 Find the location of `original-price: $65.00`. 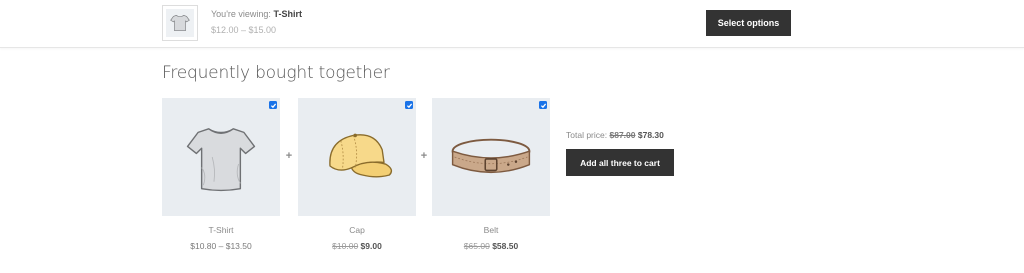

original-price: $65.00 is located at coordinates (476, 246).